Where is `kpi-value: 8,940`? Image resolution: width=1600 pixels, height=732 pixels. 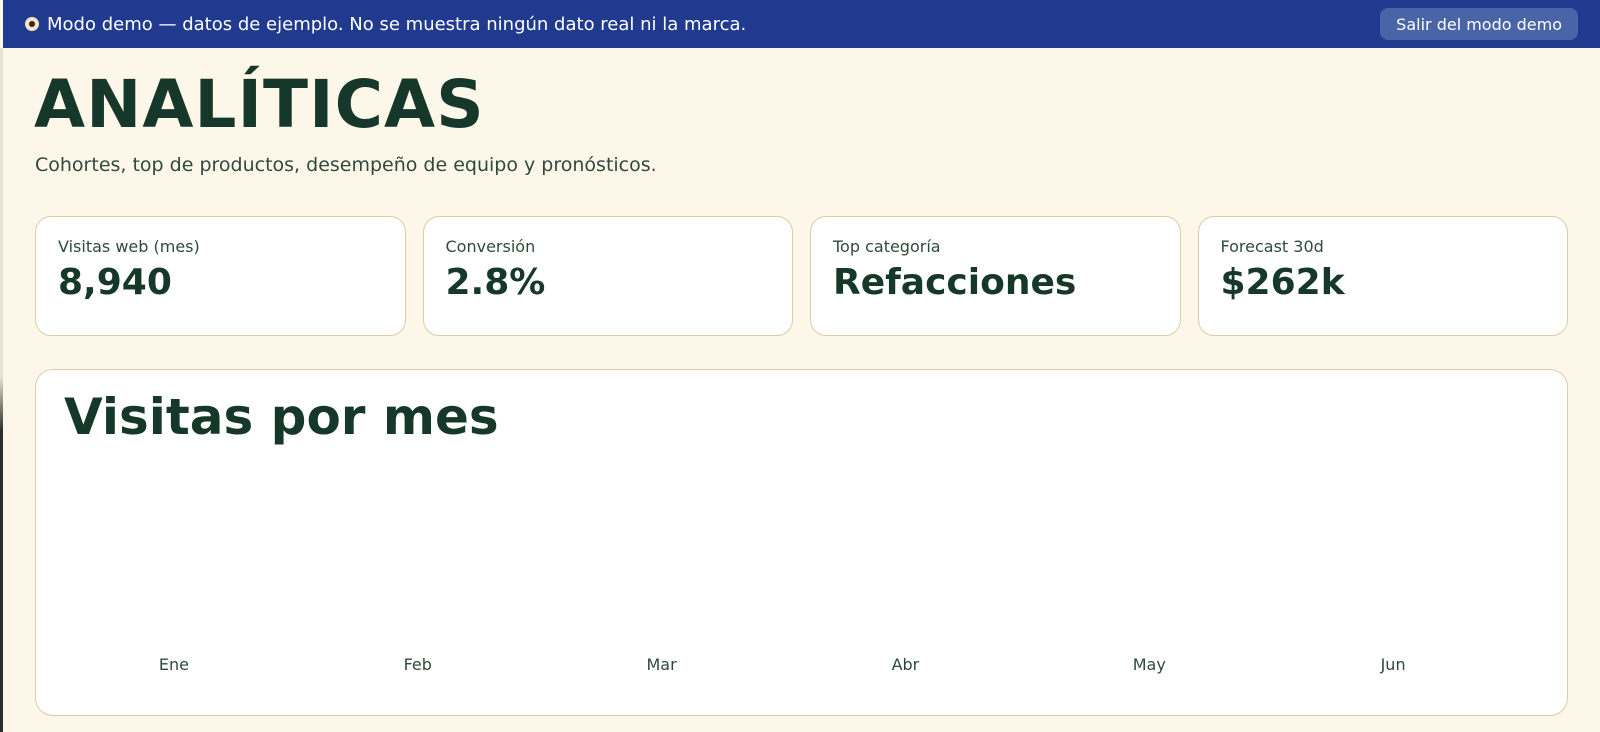
kpi-value: 8,940 is located at coordinates (115, 282).